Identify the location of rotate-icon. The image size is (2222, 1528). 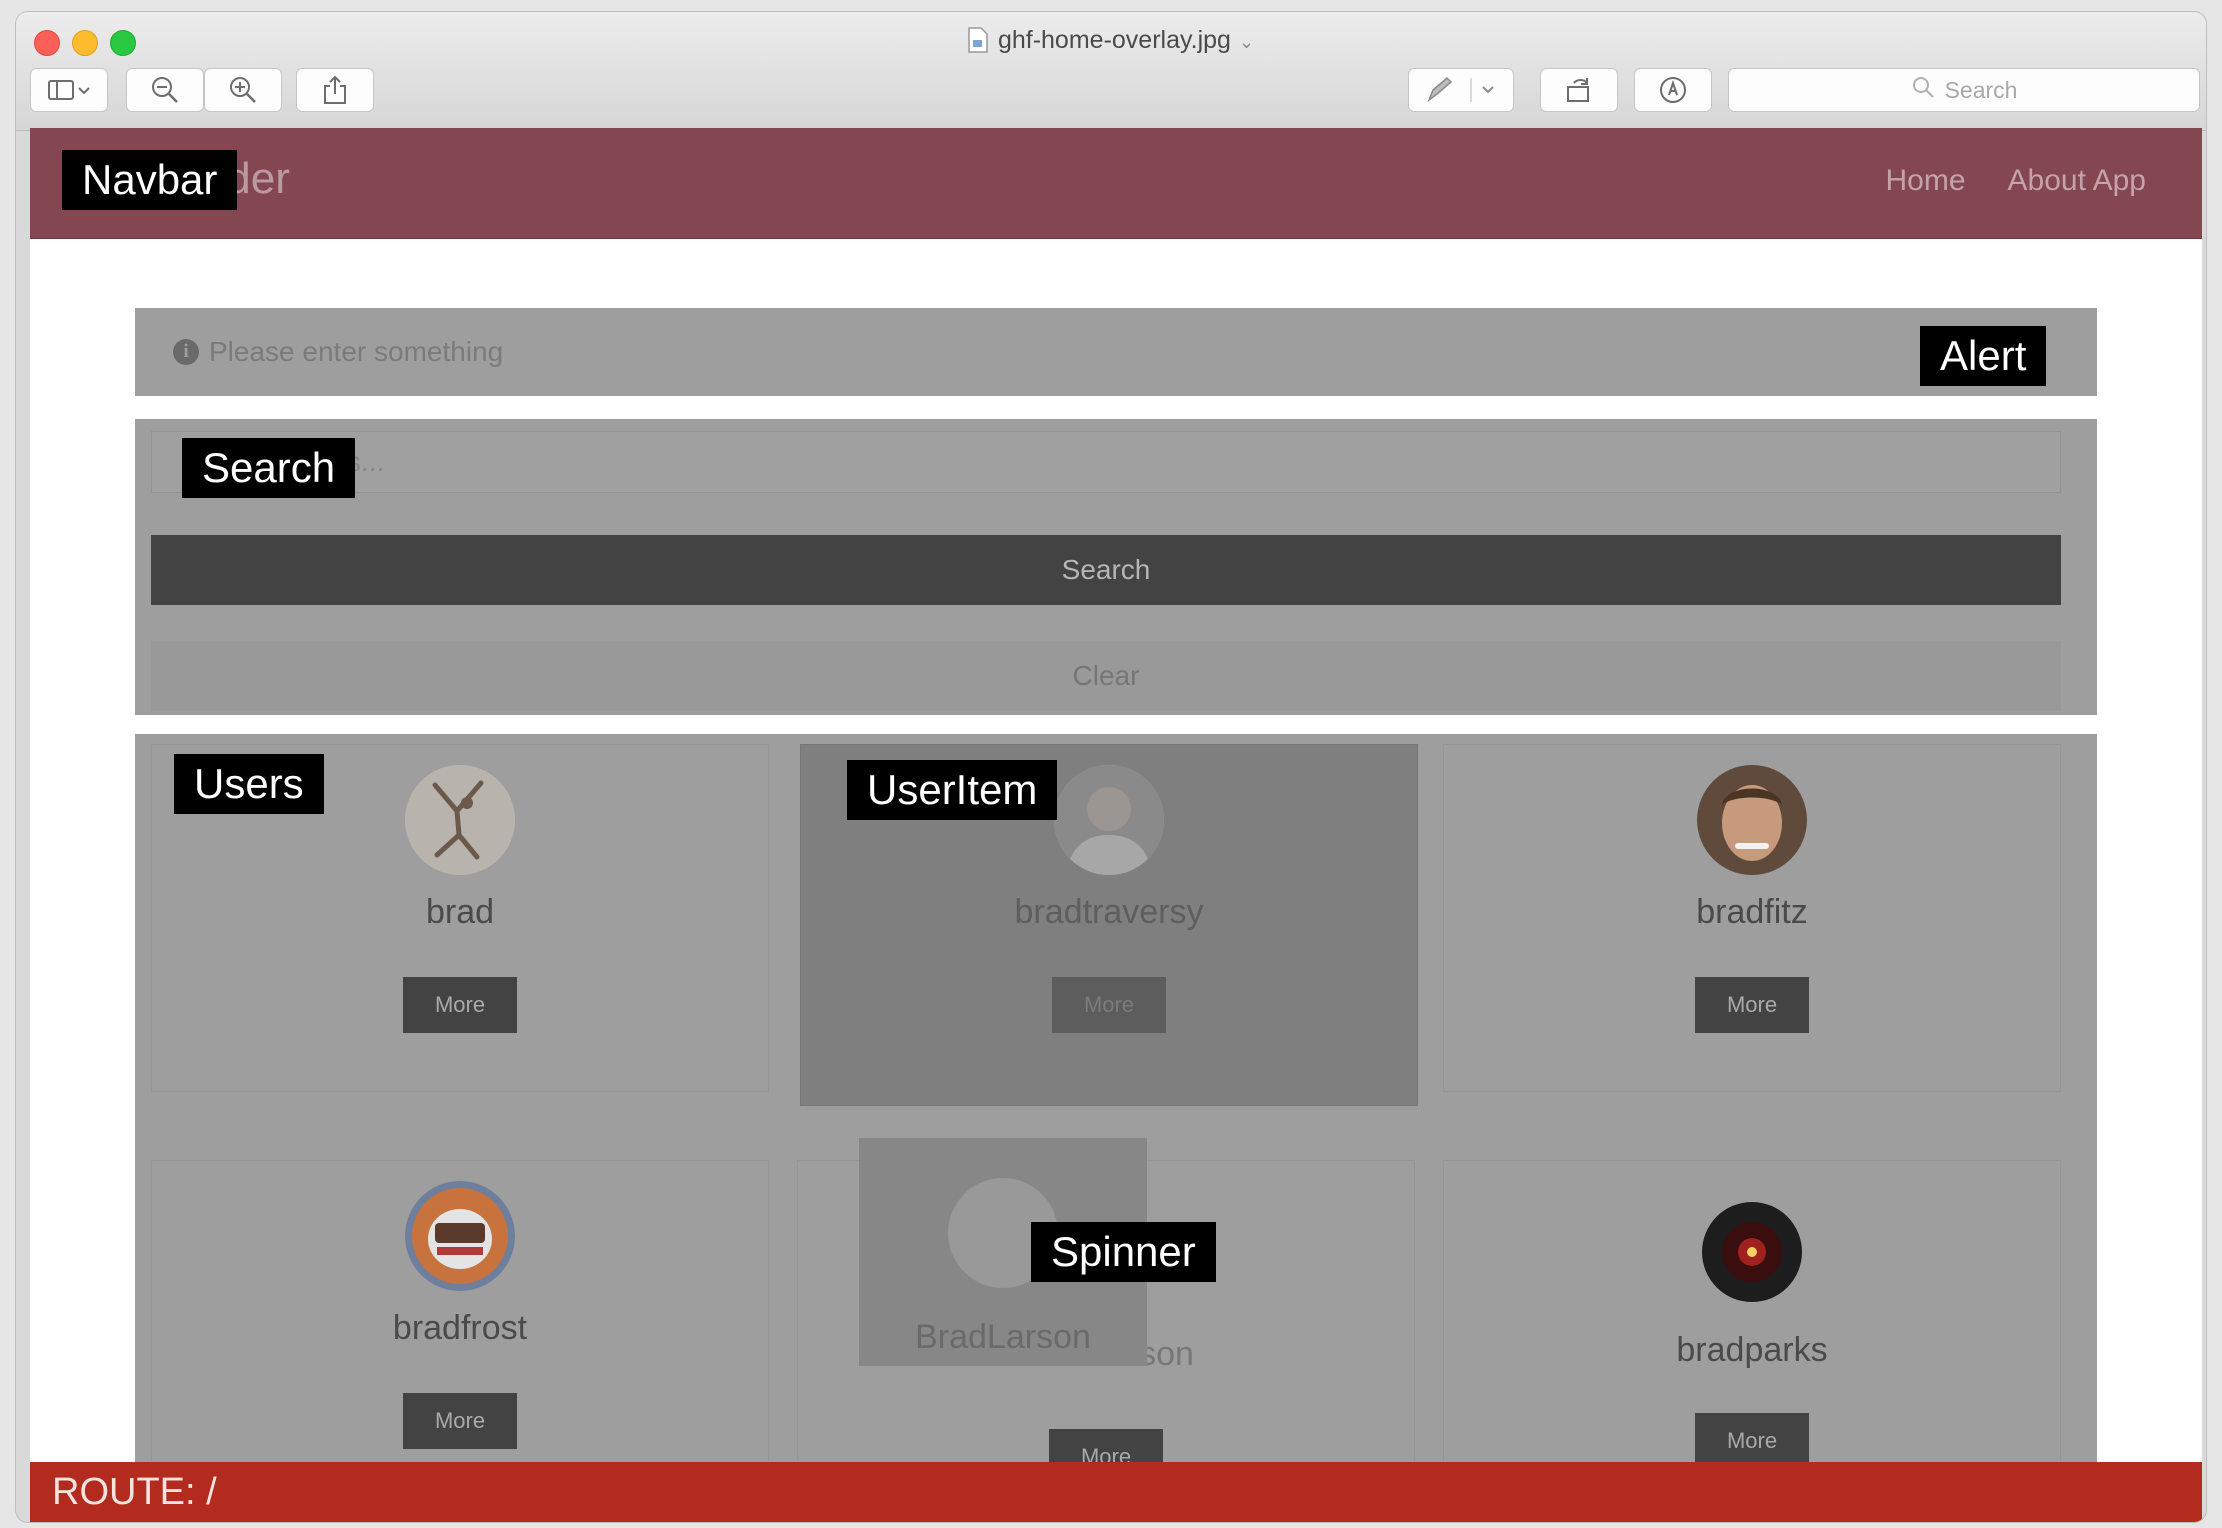
(1579, 90).